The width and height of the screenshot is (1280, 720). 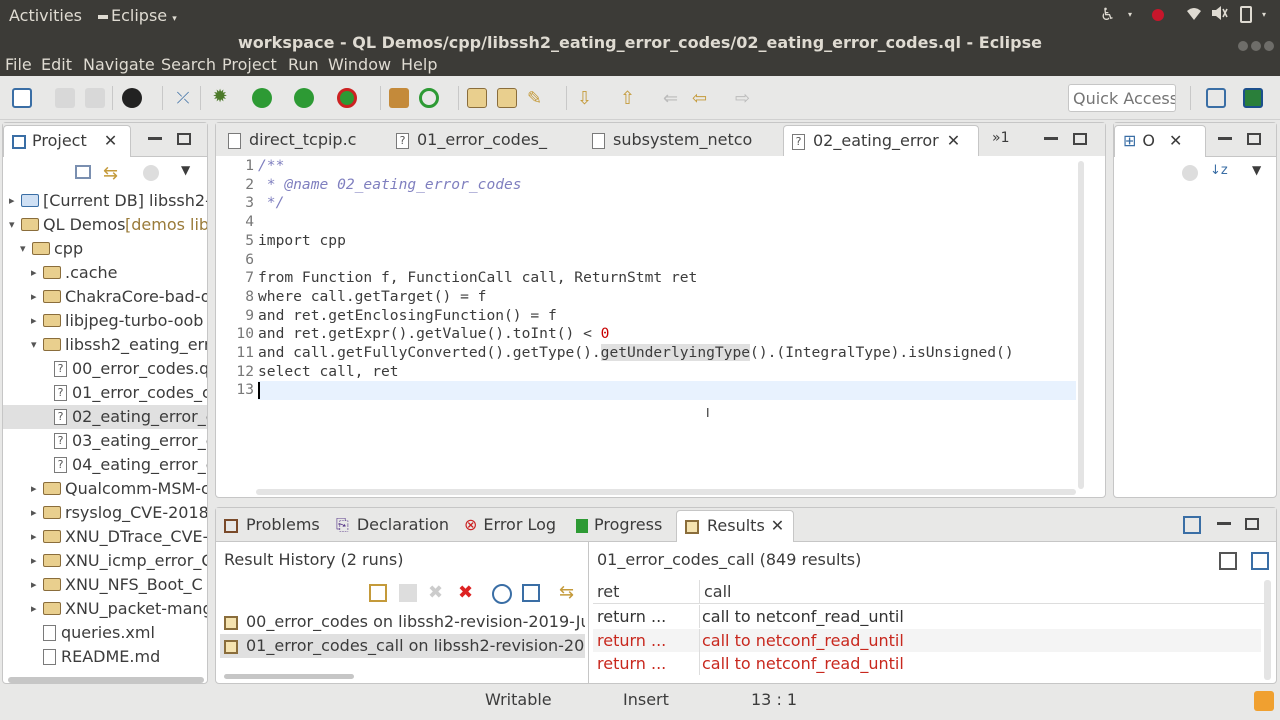 What do you see at coordinates (507, 98) in the screenshot?
I see `open-resource-icon` at bounding box center [507, 98].